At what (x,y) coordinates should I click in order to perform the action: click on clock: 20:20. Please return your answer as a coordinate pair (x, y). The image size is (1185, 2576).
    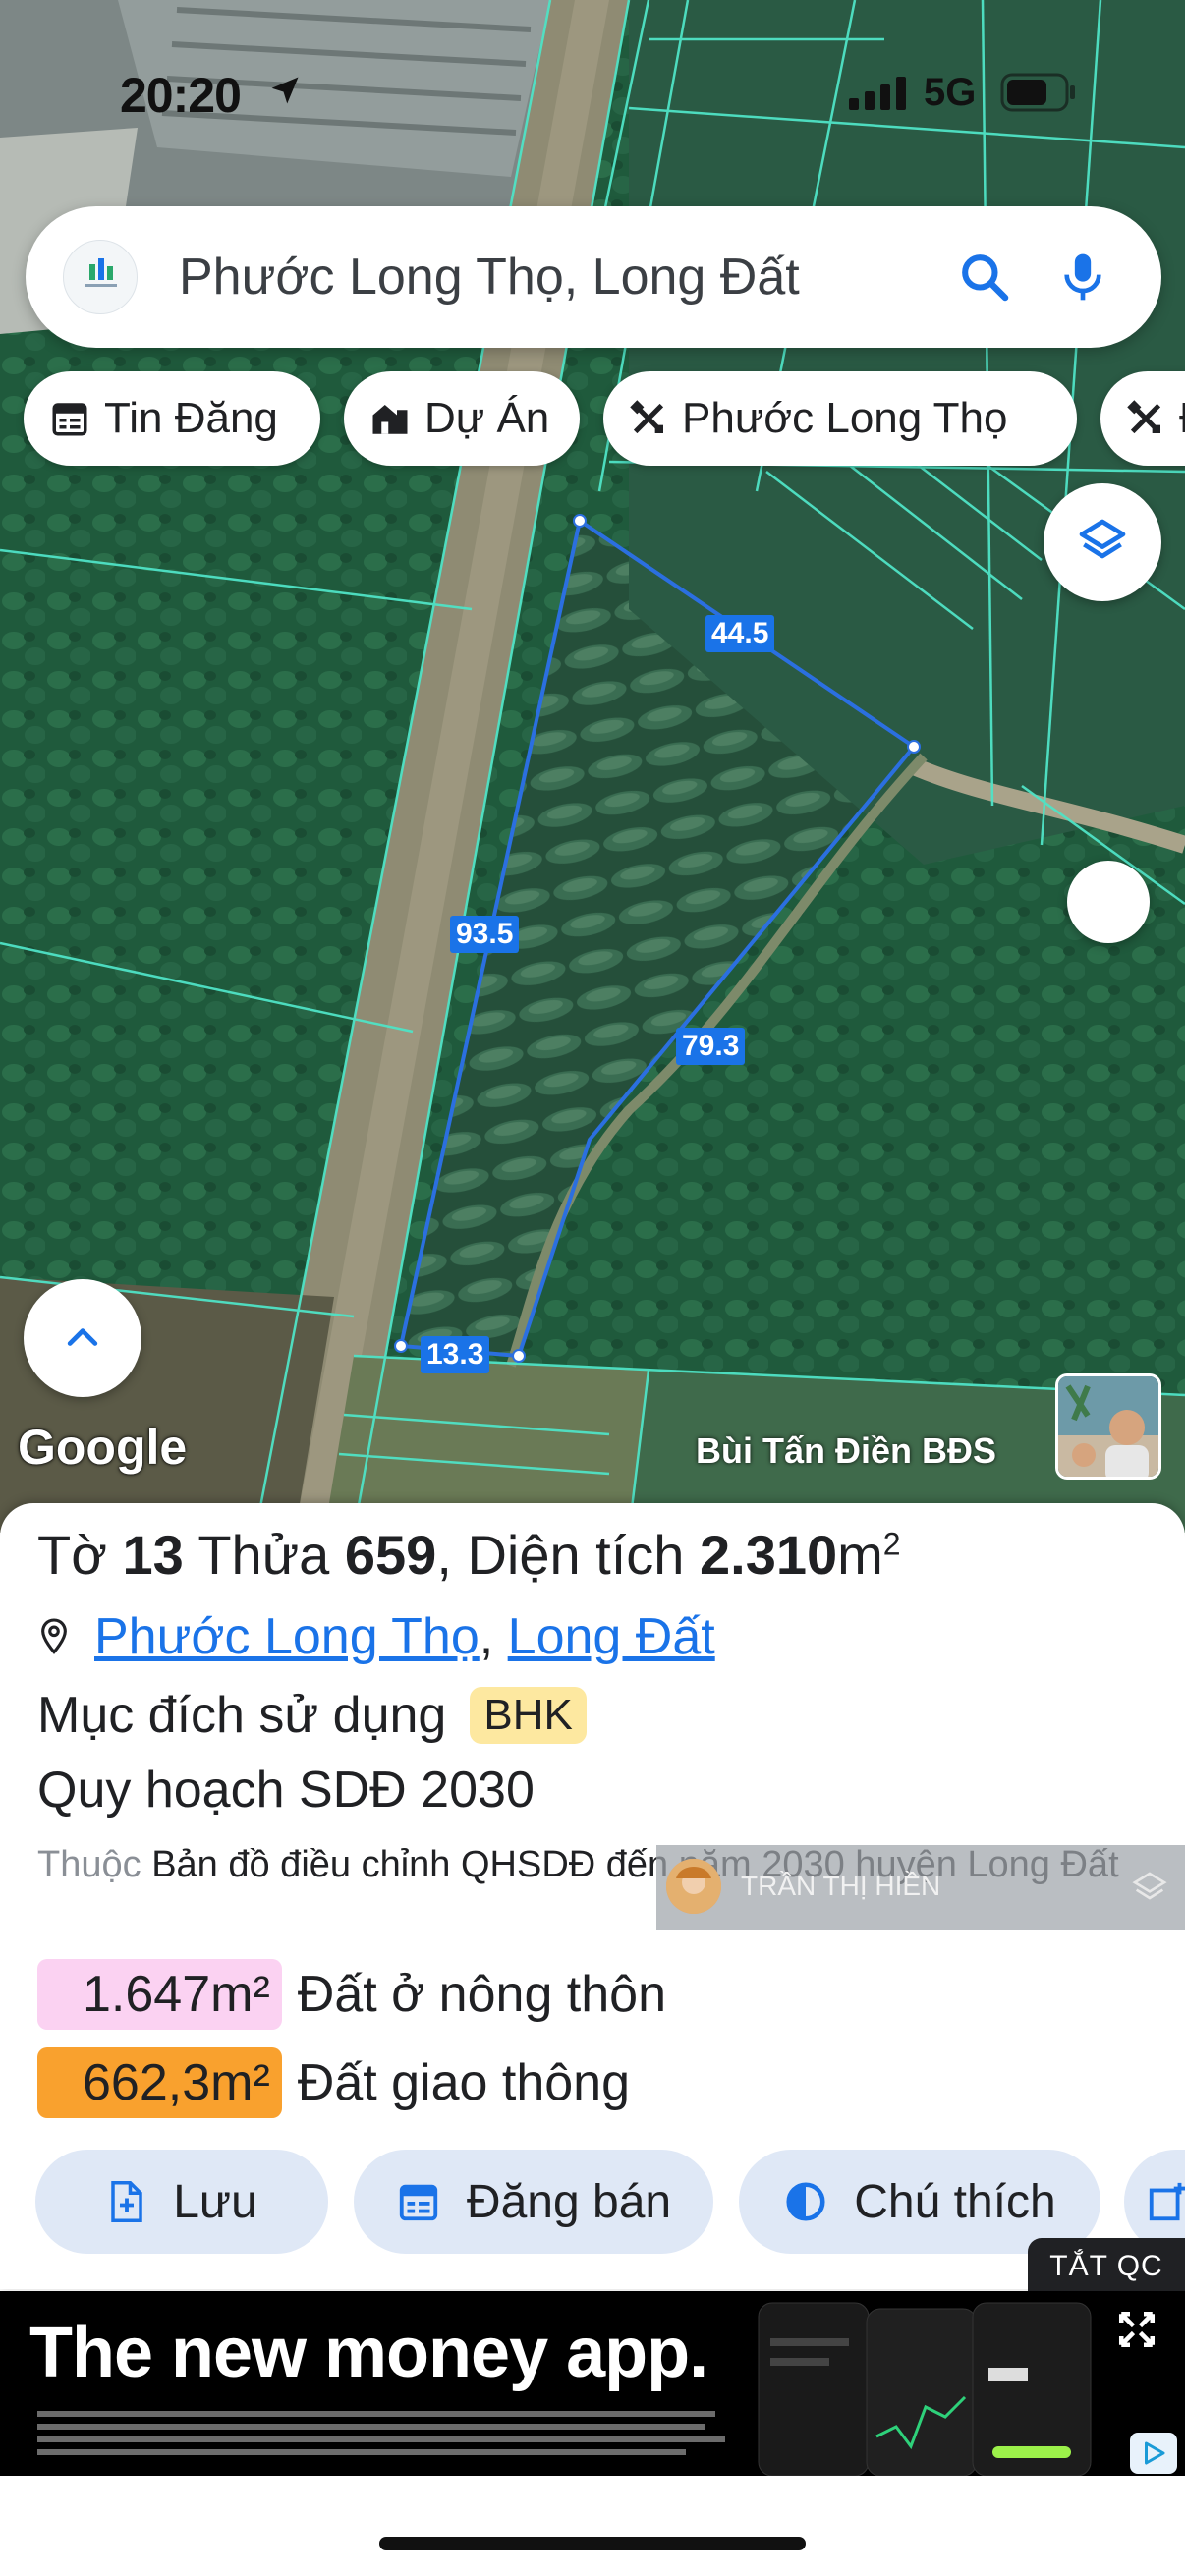
    Looking at the image, I should click on (181, 95).